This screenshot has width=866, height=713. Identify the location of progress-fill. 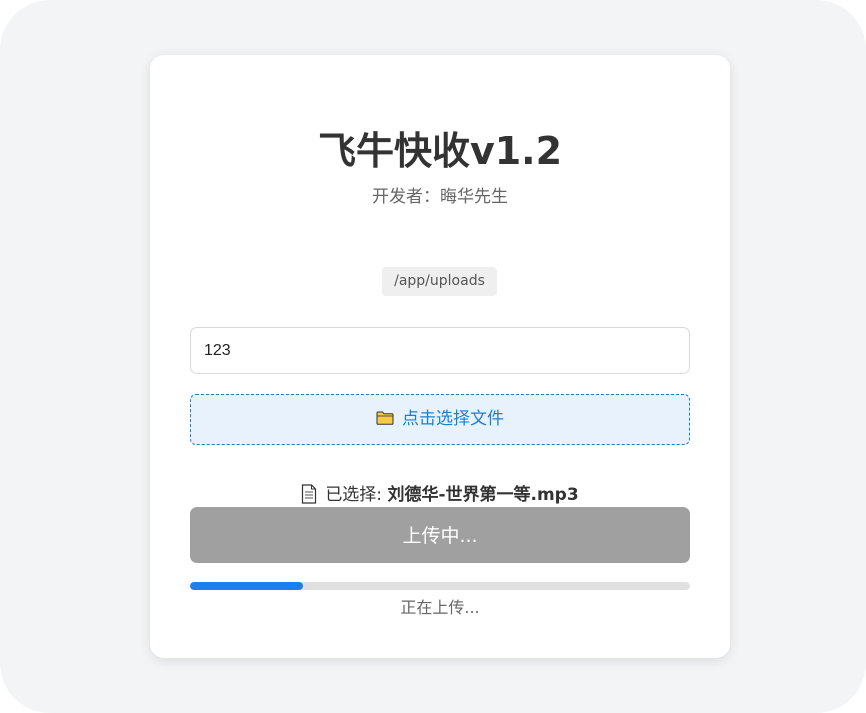
(246, 586).